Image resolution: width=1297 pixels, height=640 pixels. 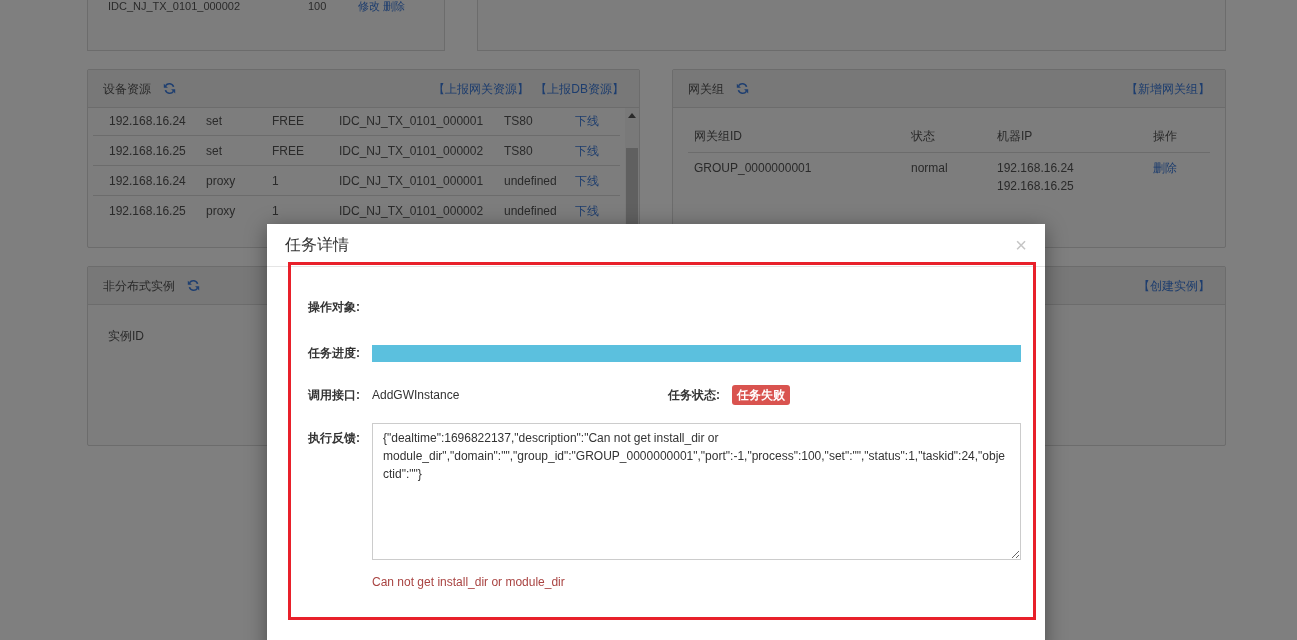 I want to click on status-badge: 任务失败, so click(x=761, y=395).